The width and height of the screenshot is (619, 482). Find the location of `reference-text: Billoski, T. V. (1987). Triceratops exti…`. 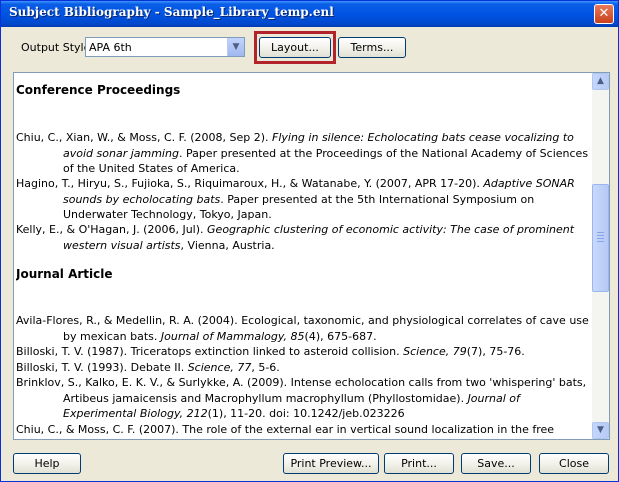

reference-text: Billoski, T. V. (1987). Triceratops exti… is located at coordinates (210, 351).